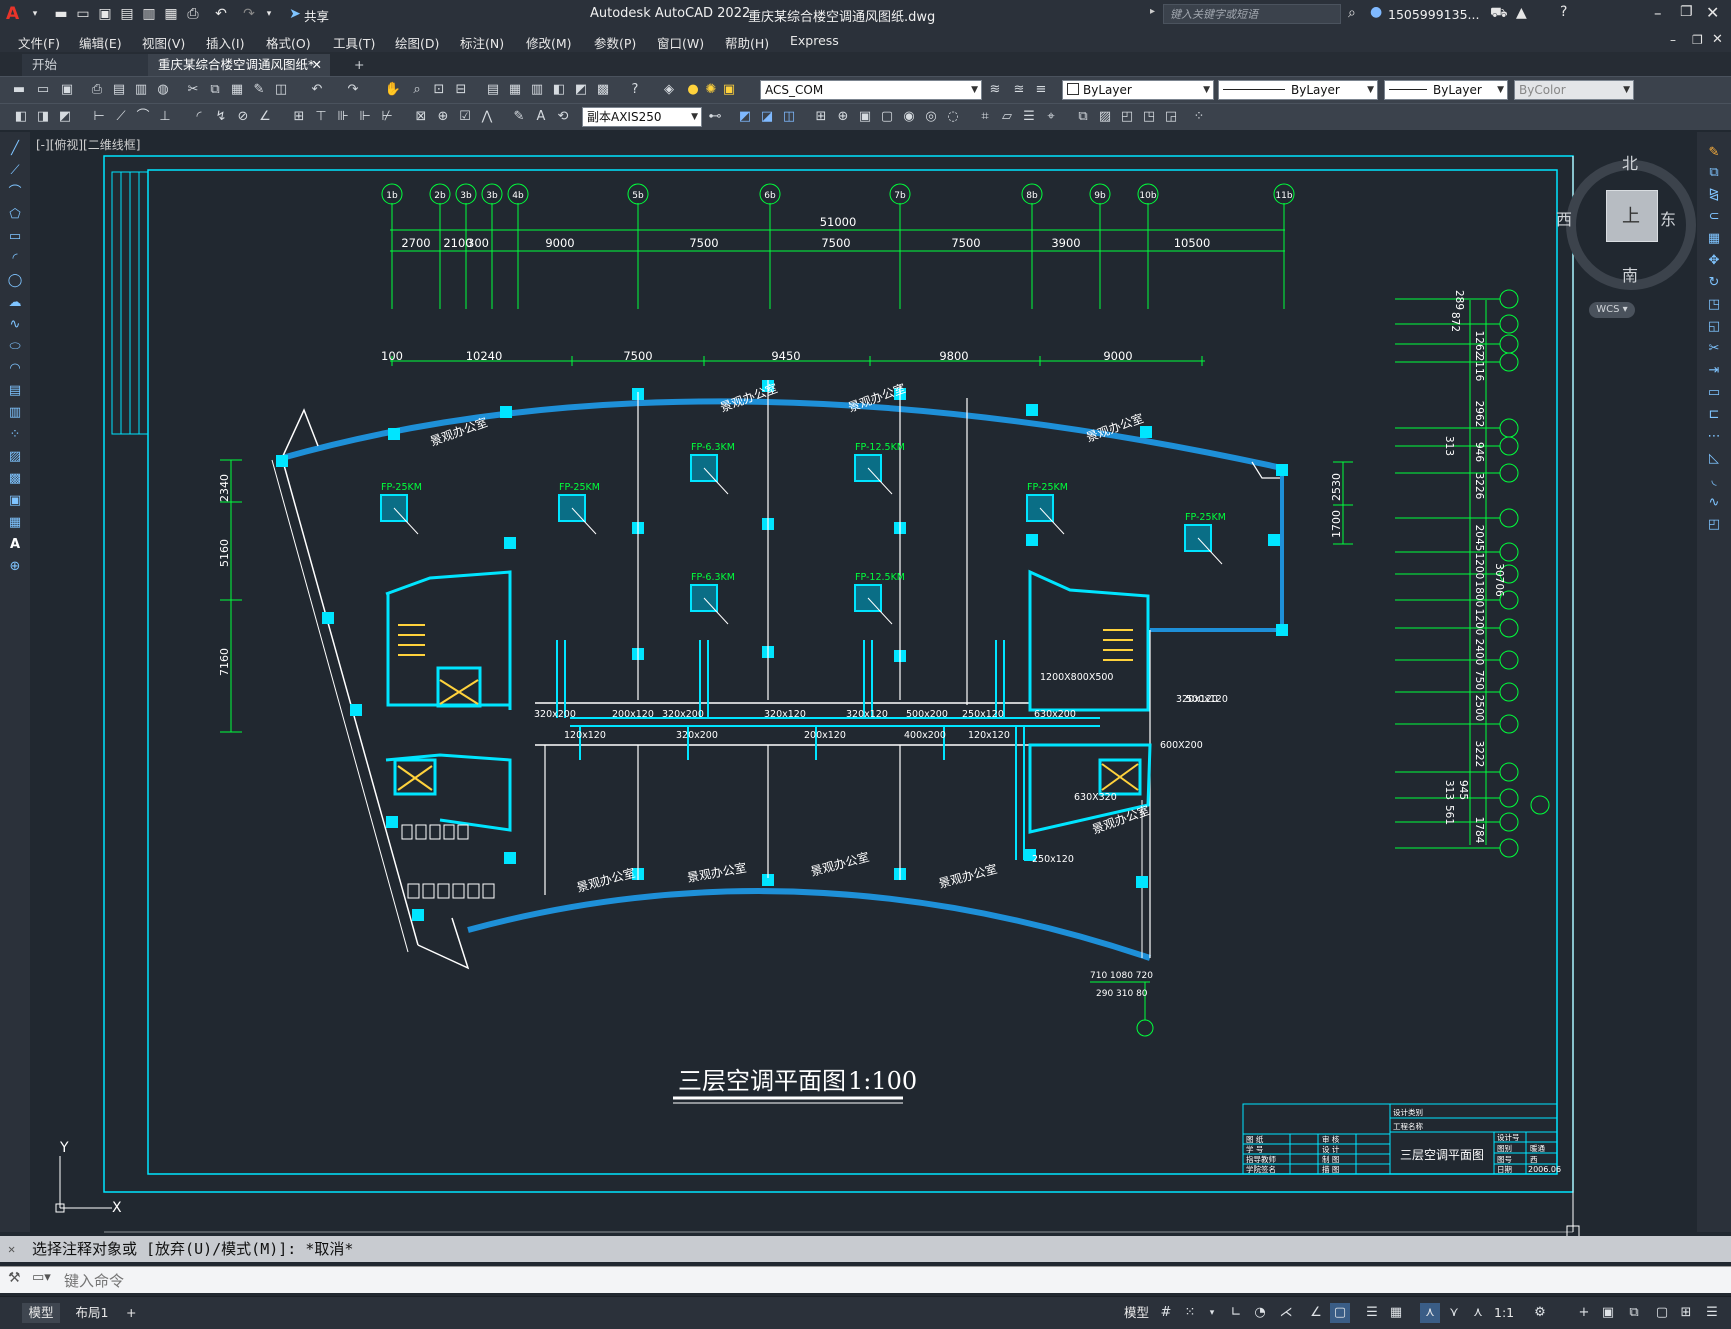  I want to click on workspace-gear-icon: ⚙, so click(1540, 1313).